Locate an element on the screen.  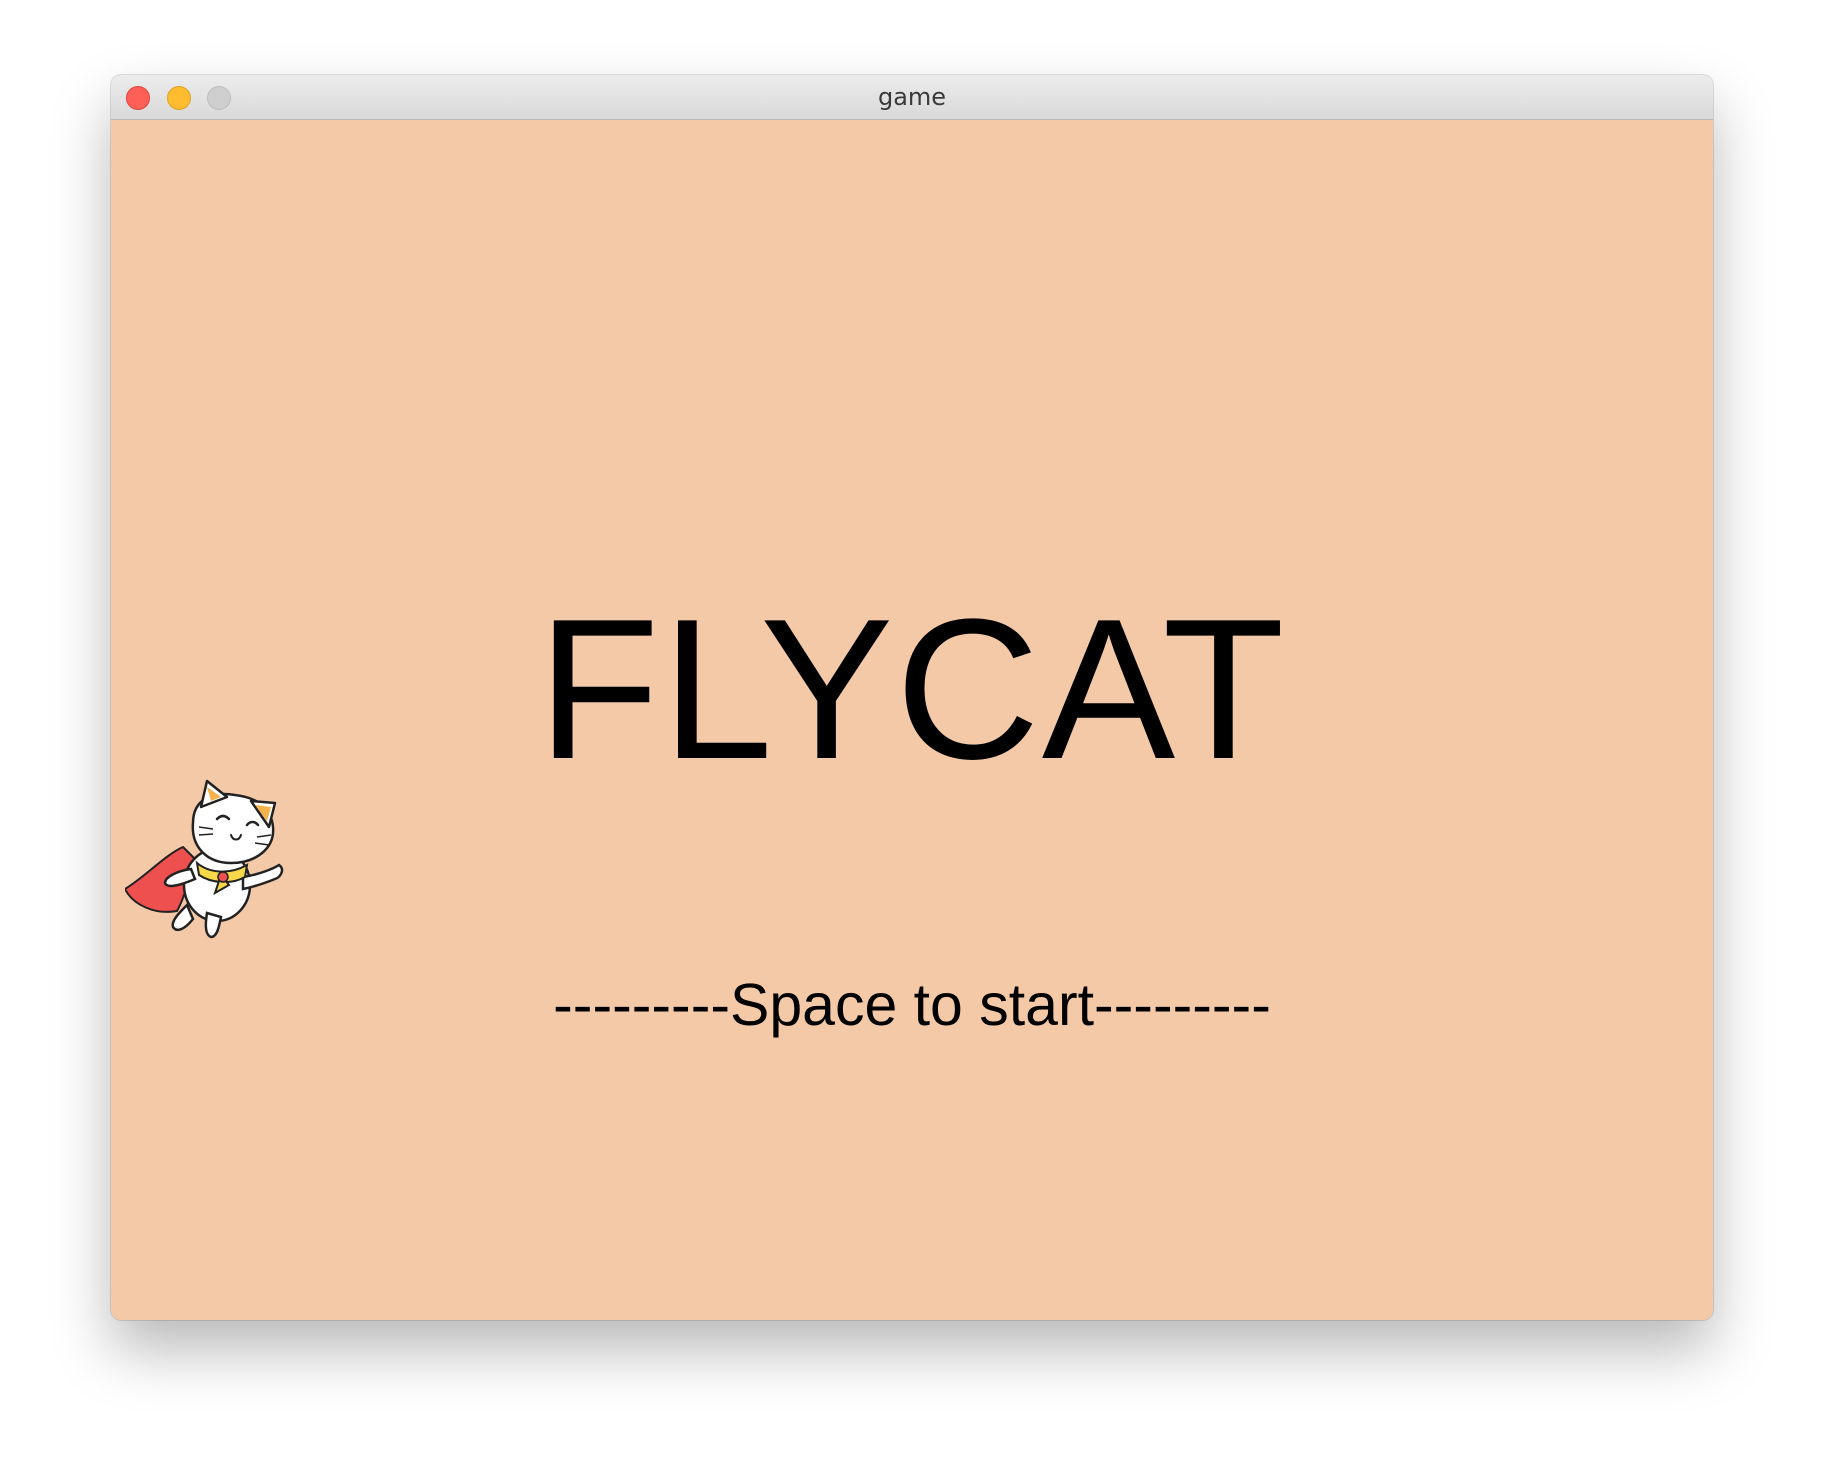
game-title: FLYCAT is located at coordinates (912, 689).